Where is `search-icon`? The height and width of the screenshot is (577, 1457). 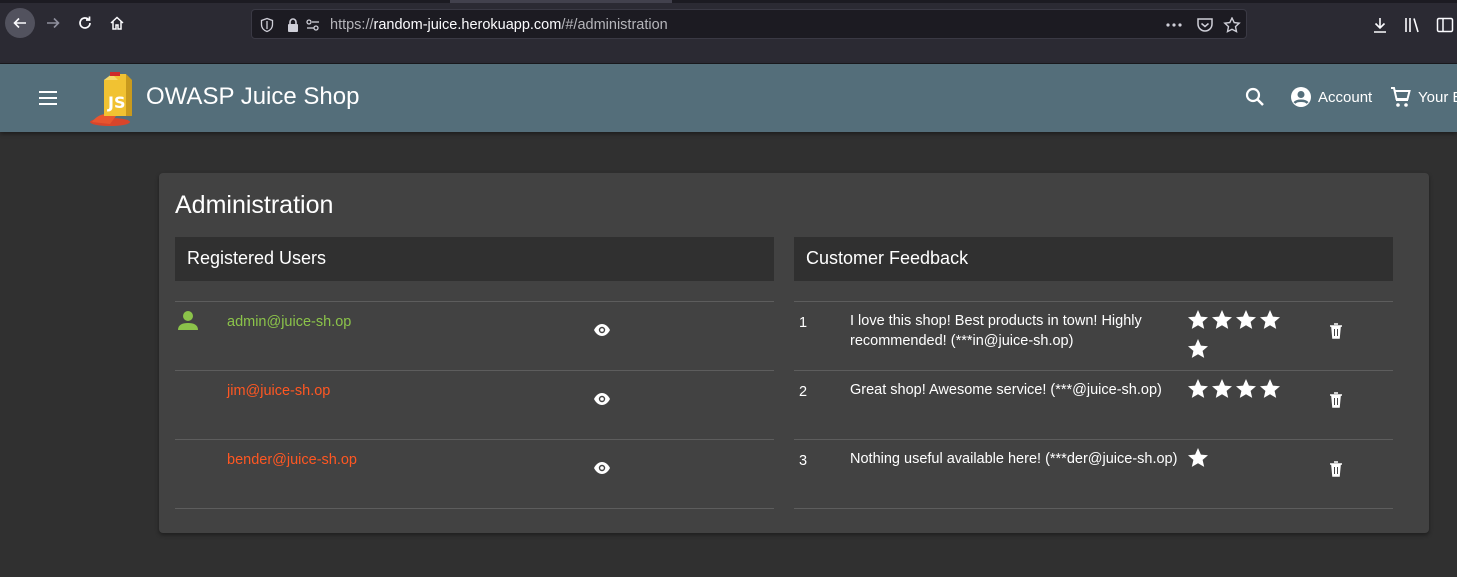 search-icon is located at coordinates (1255, 97).